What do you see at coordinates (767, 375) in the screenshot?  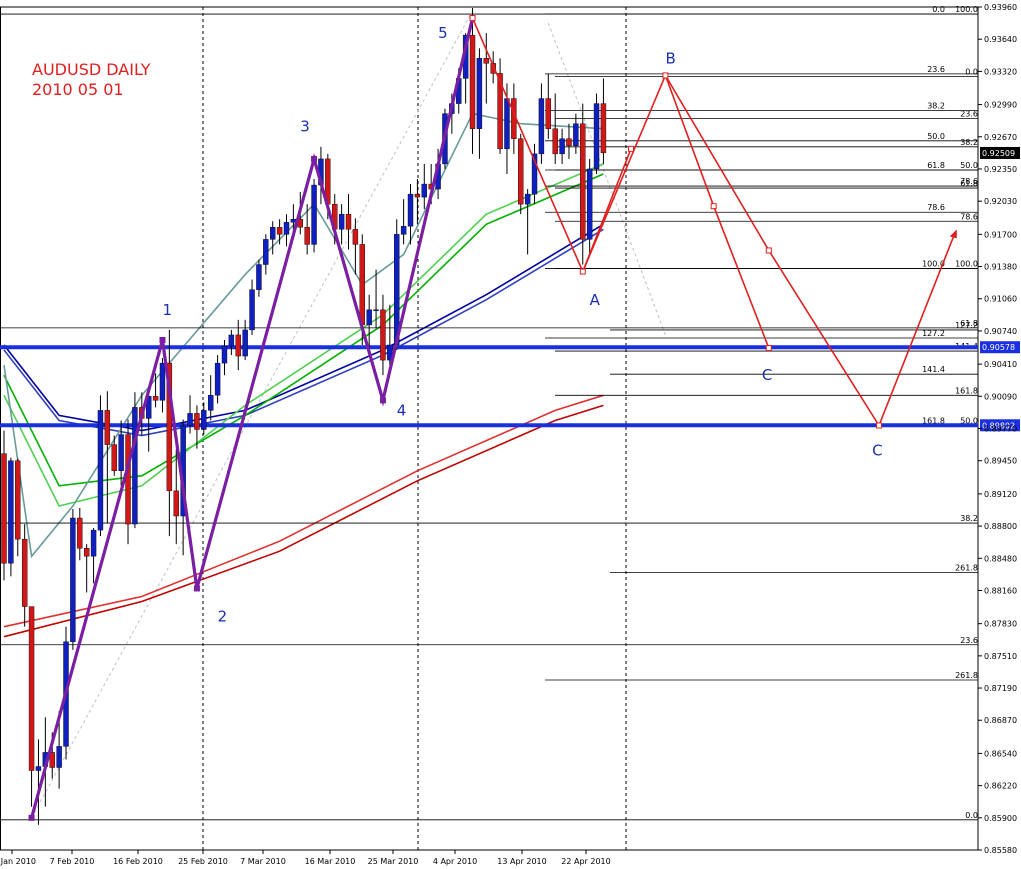 I see `correction-label: C` at bounding box center [767, 375].